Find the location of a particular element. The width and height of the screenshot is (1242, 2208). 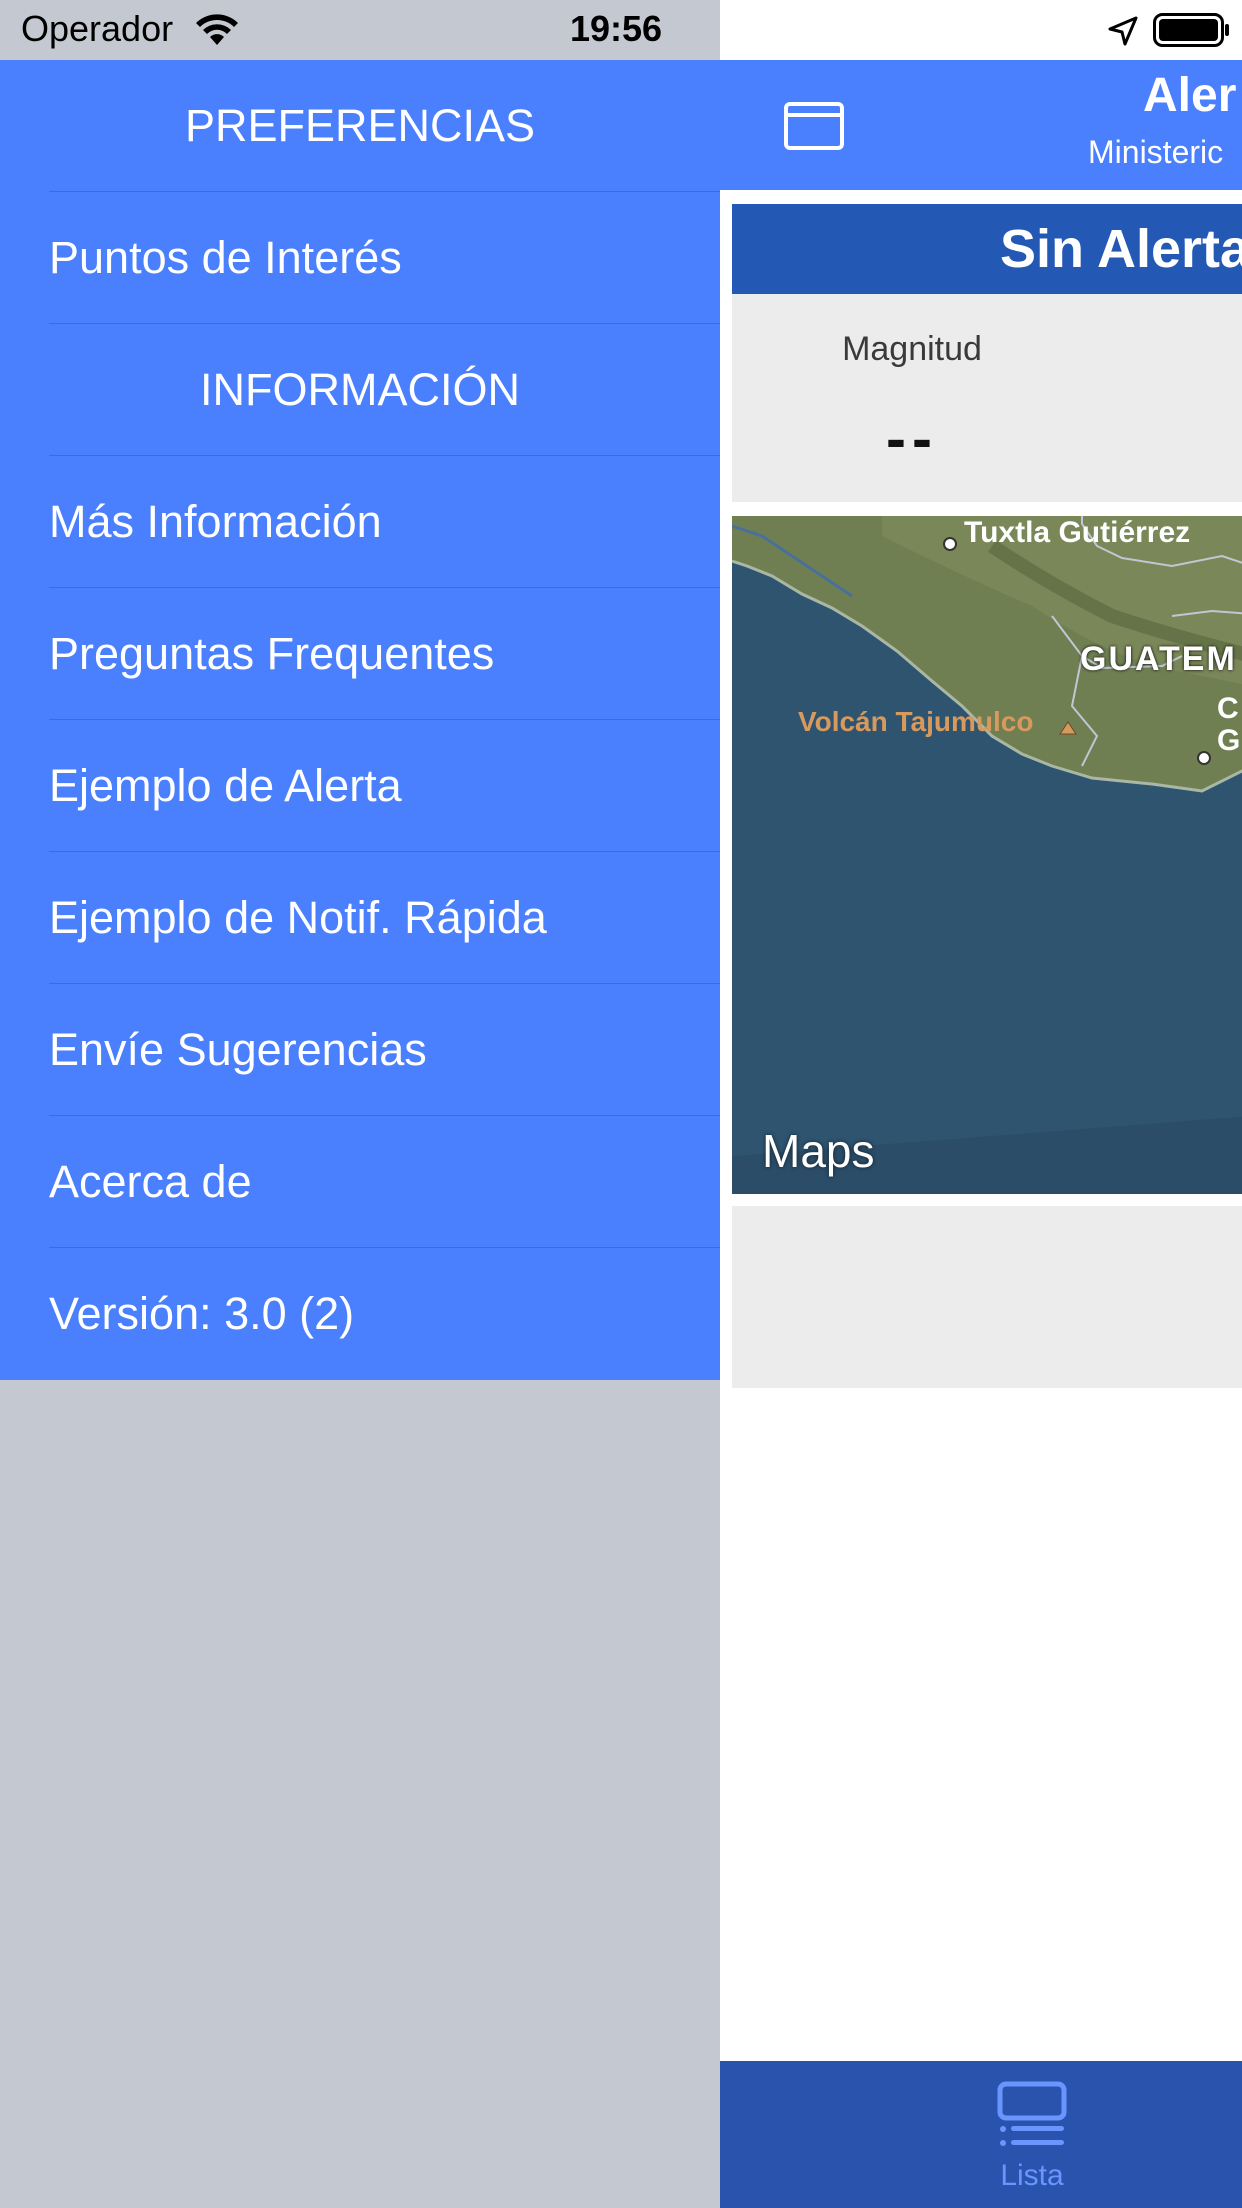

menu-item-label: Acerca de is located at coordinates (150, 1181).